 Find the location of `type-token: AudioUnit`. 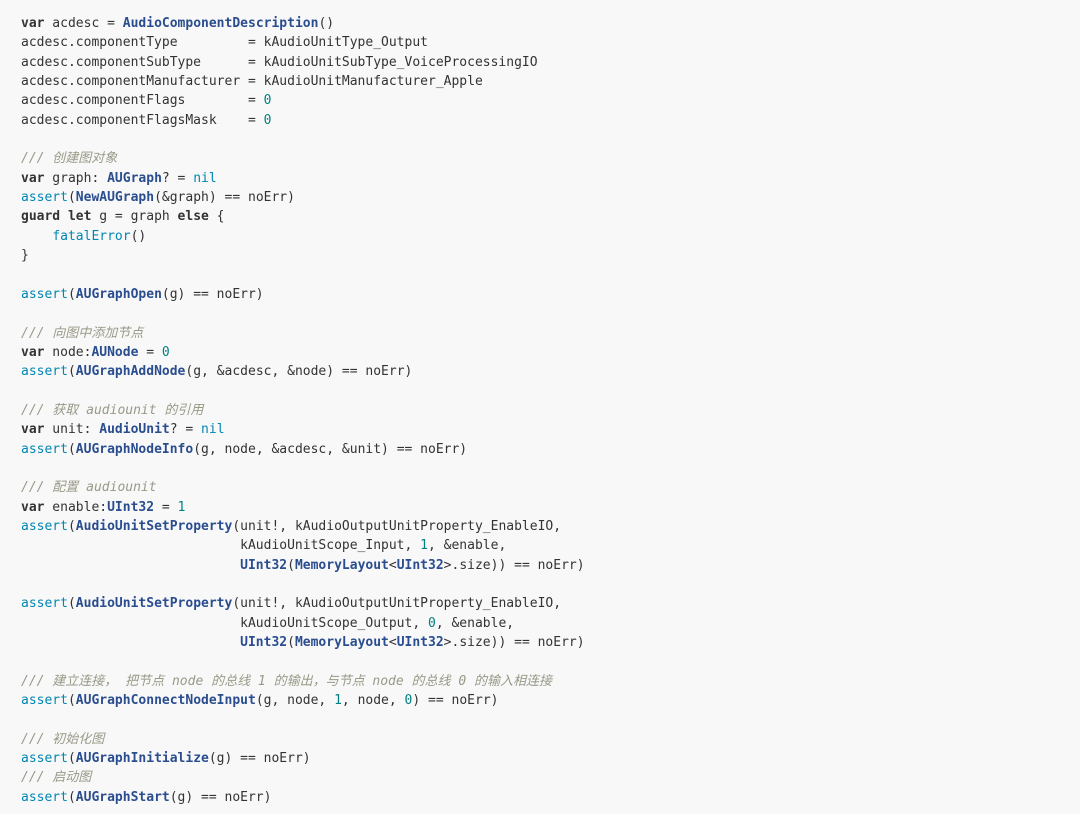

type-token: AudioUnit is located at coordinates (134, 430).